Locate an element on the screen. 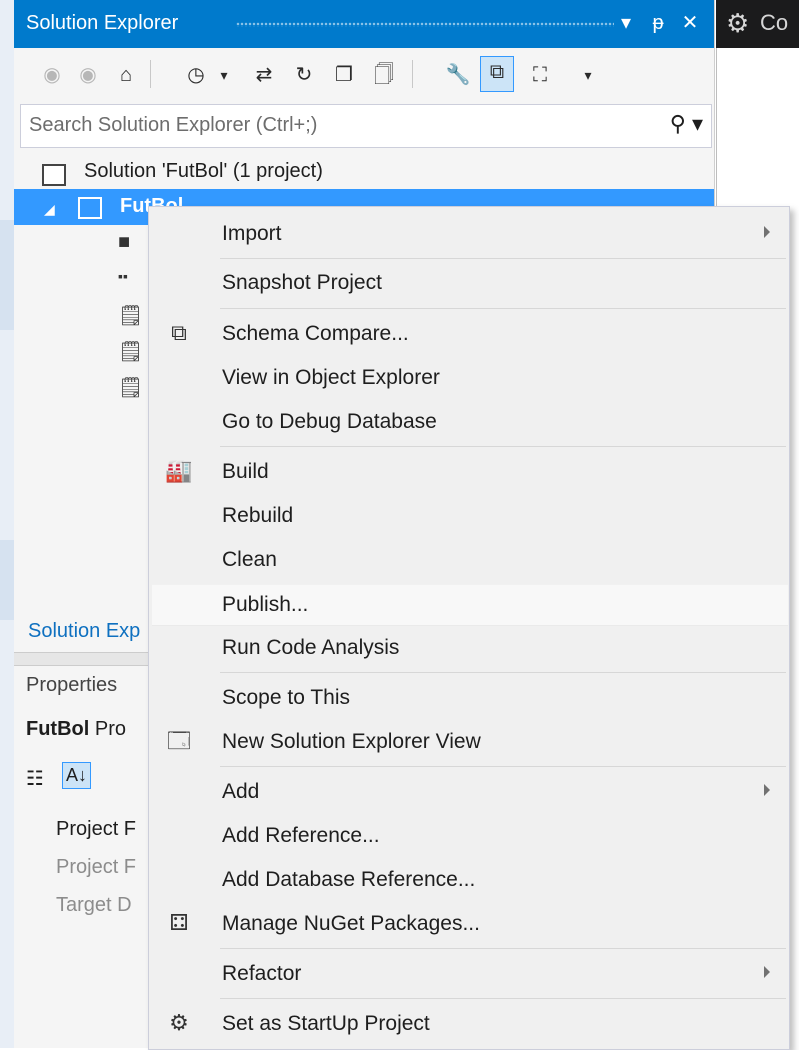  menu-item-scope-to-this: Scope to This is located at coordinates (470, 698).